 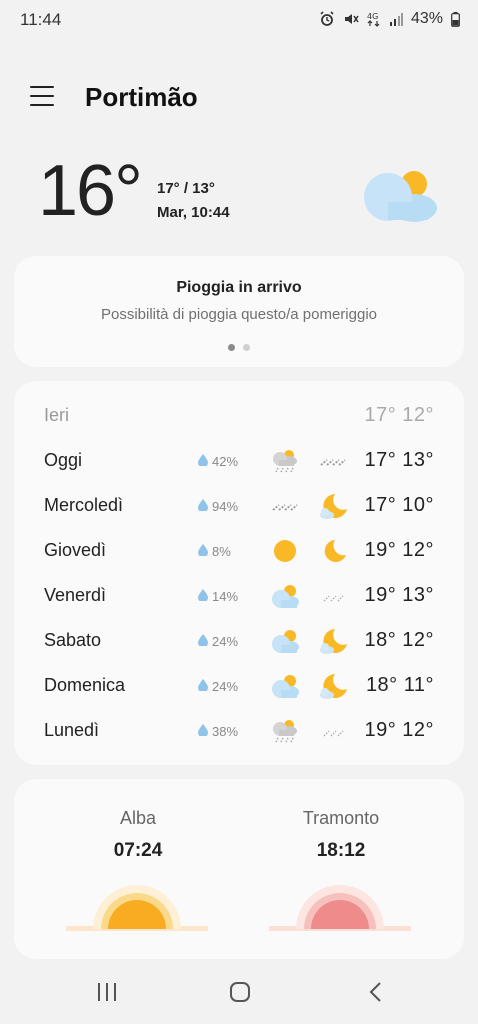 What do you see at coordinates (327, 19) in the screenshot?
I see `alarm-icon` at bounding box center [327, 19].